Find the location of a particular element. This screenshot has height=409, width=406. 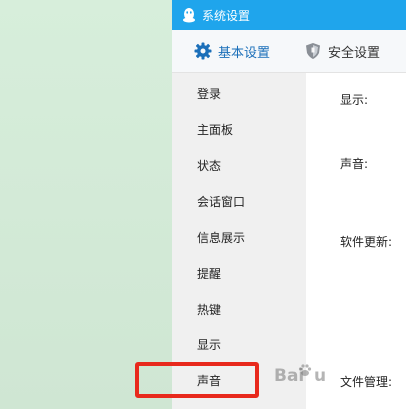

sidebar-item-chat-window: 会话窗口 is located at coordinates (239, 201).